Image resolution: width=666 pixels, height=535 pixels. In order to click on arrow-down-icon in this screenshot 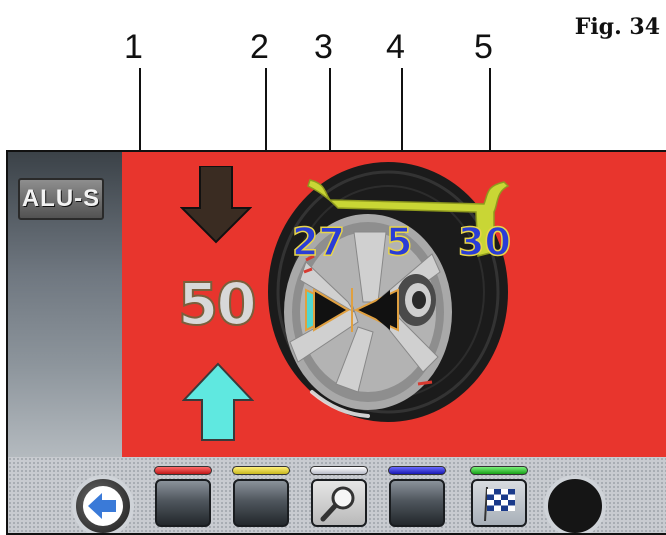, I will do `click(216, 205)`.